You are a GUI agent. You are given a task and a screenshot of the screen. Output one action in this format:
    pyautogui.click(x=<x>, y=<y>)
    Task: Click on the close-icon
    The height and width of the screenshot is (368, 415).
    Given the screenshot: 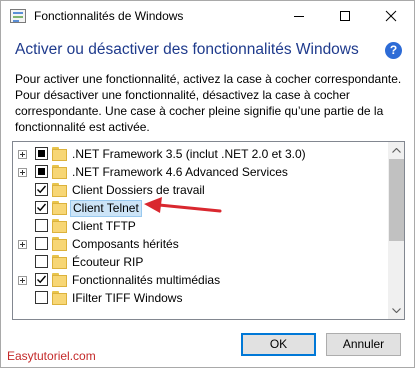 What is the action you would take?
    pyautogui.click(x=391, y=16)
    